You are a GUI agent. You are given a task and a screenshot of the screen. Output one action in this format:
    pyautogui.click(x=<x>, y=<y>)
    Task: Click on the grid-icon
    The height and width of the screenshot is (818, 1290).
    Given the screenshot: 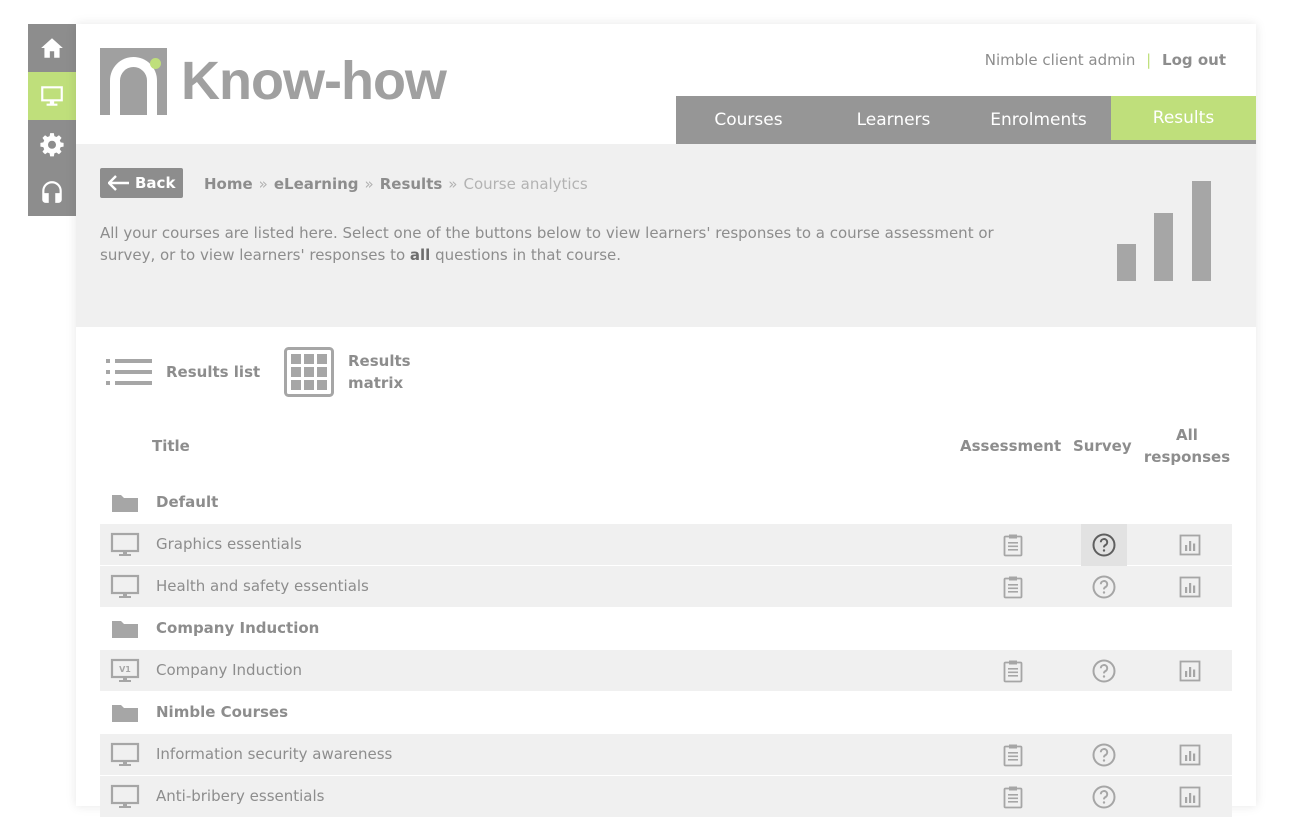 What is the action you would take?
    pyautogui.click(x=309, y=372)
    